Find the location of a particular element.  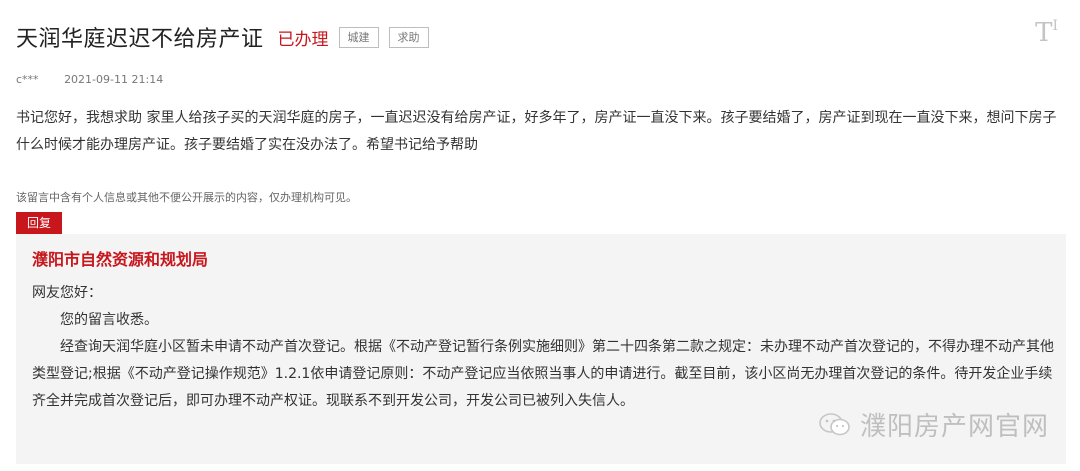

reply-greeting: 网友您好： is located at coordinates (67, 293).